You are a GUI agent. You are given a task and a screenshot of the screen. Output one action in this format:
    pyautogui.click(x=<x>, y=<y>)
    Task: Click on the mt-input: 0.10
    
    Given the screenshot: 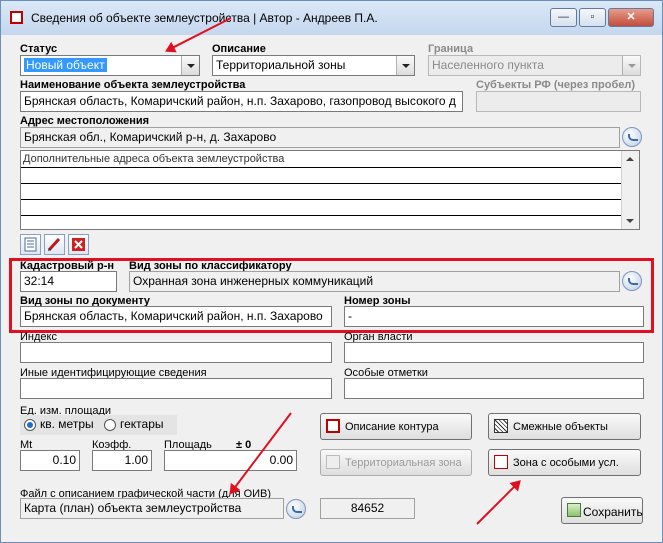 What is the action you would take?
    pyautogui.click(x=50, y=460)
    